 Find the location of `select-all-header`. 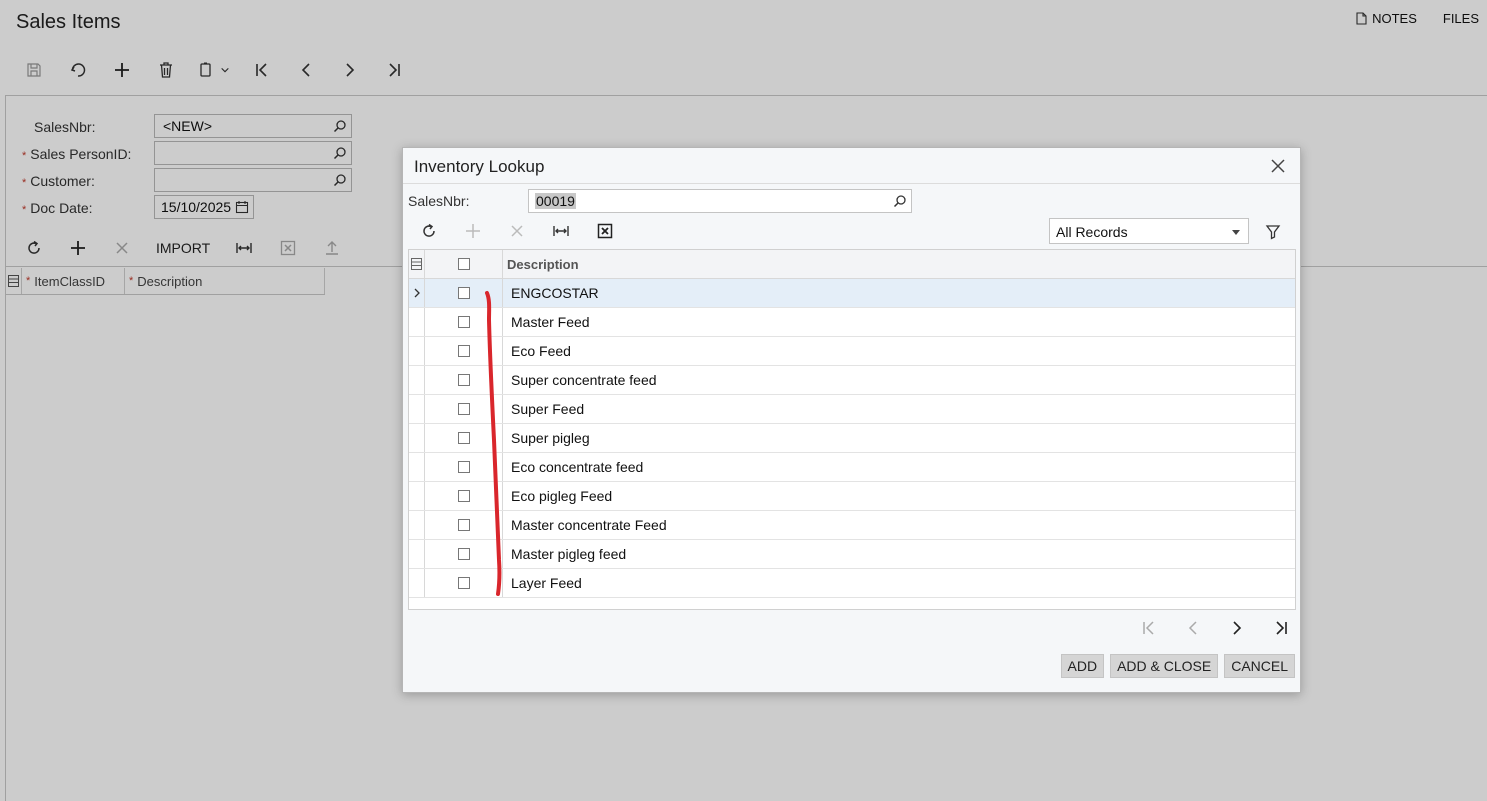

select-all-header is located at coordinates (464, 264).